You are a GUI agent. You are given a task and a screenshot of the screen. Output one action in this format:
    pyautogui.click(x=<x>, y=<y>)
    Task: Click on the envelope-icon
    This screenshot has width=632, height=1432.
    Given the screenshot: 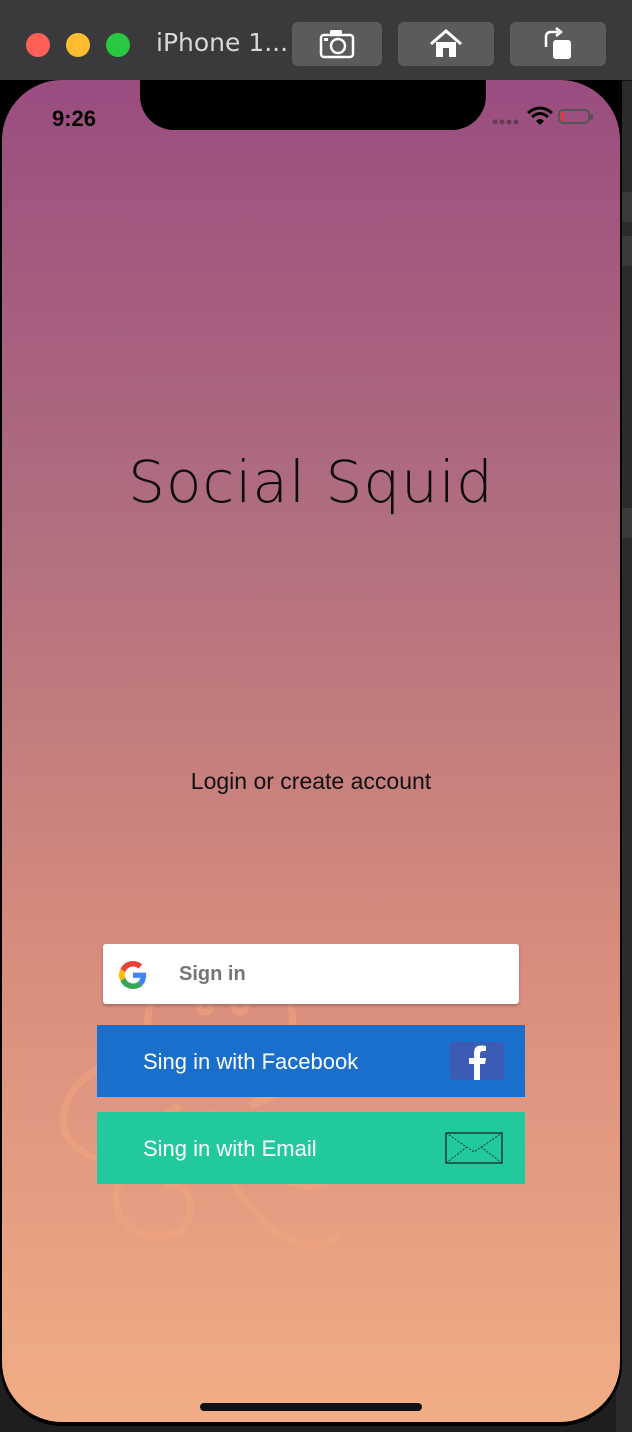 What is the action you would take?
    pyautogui.click(x=474, y=1148)
    